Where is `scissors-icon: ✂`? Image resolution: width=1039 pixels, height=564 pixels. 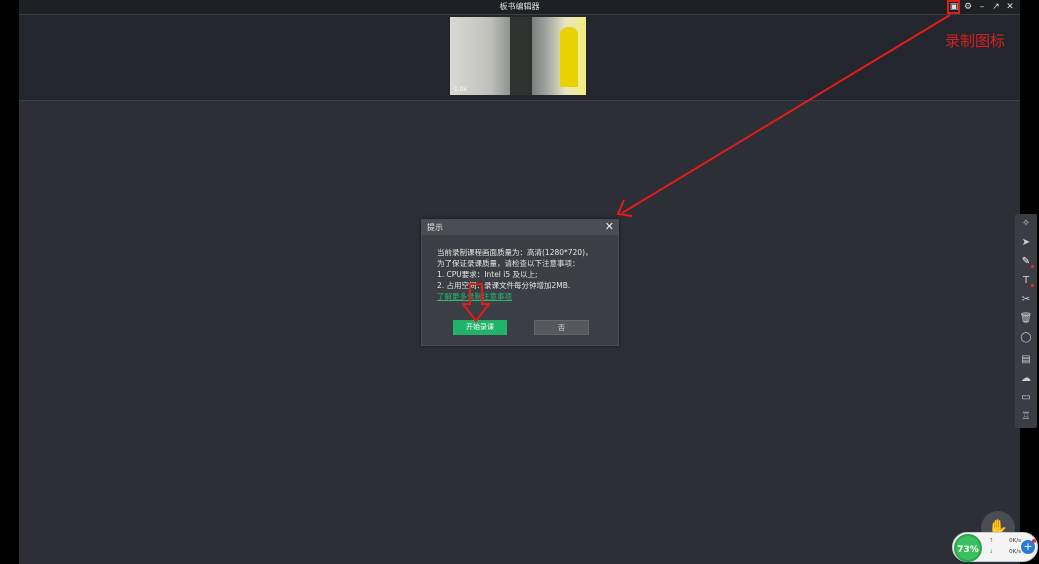
scissors-icon: ✂ is located at coordinates (1026, 300).